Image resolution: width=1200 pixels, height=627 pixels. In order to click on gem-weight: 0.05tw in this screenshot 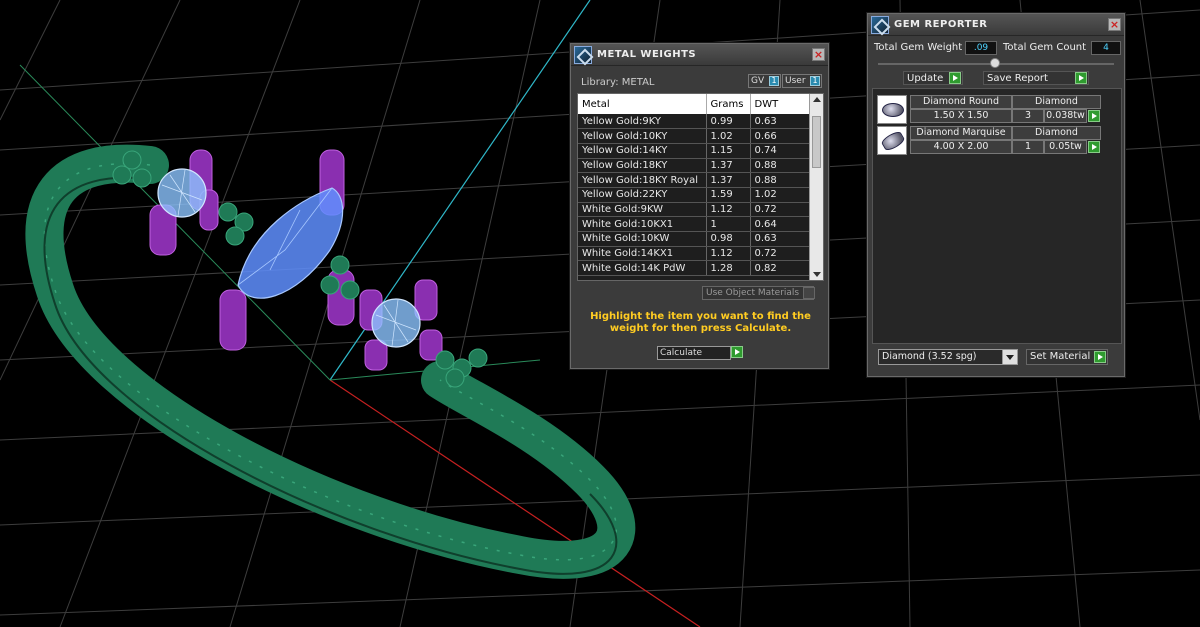, I will do `click(1065, 147)`.